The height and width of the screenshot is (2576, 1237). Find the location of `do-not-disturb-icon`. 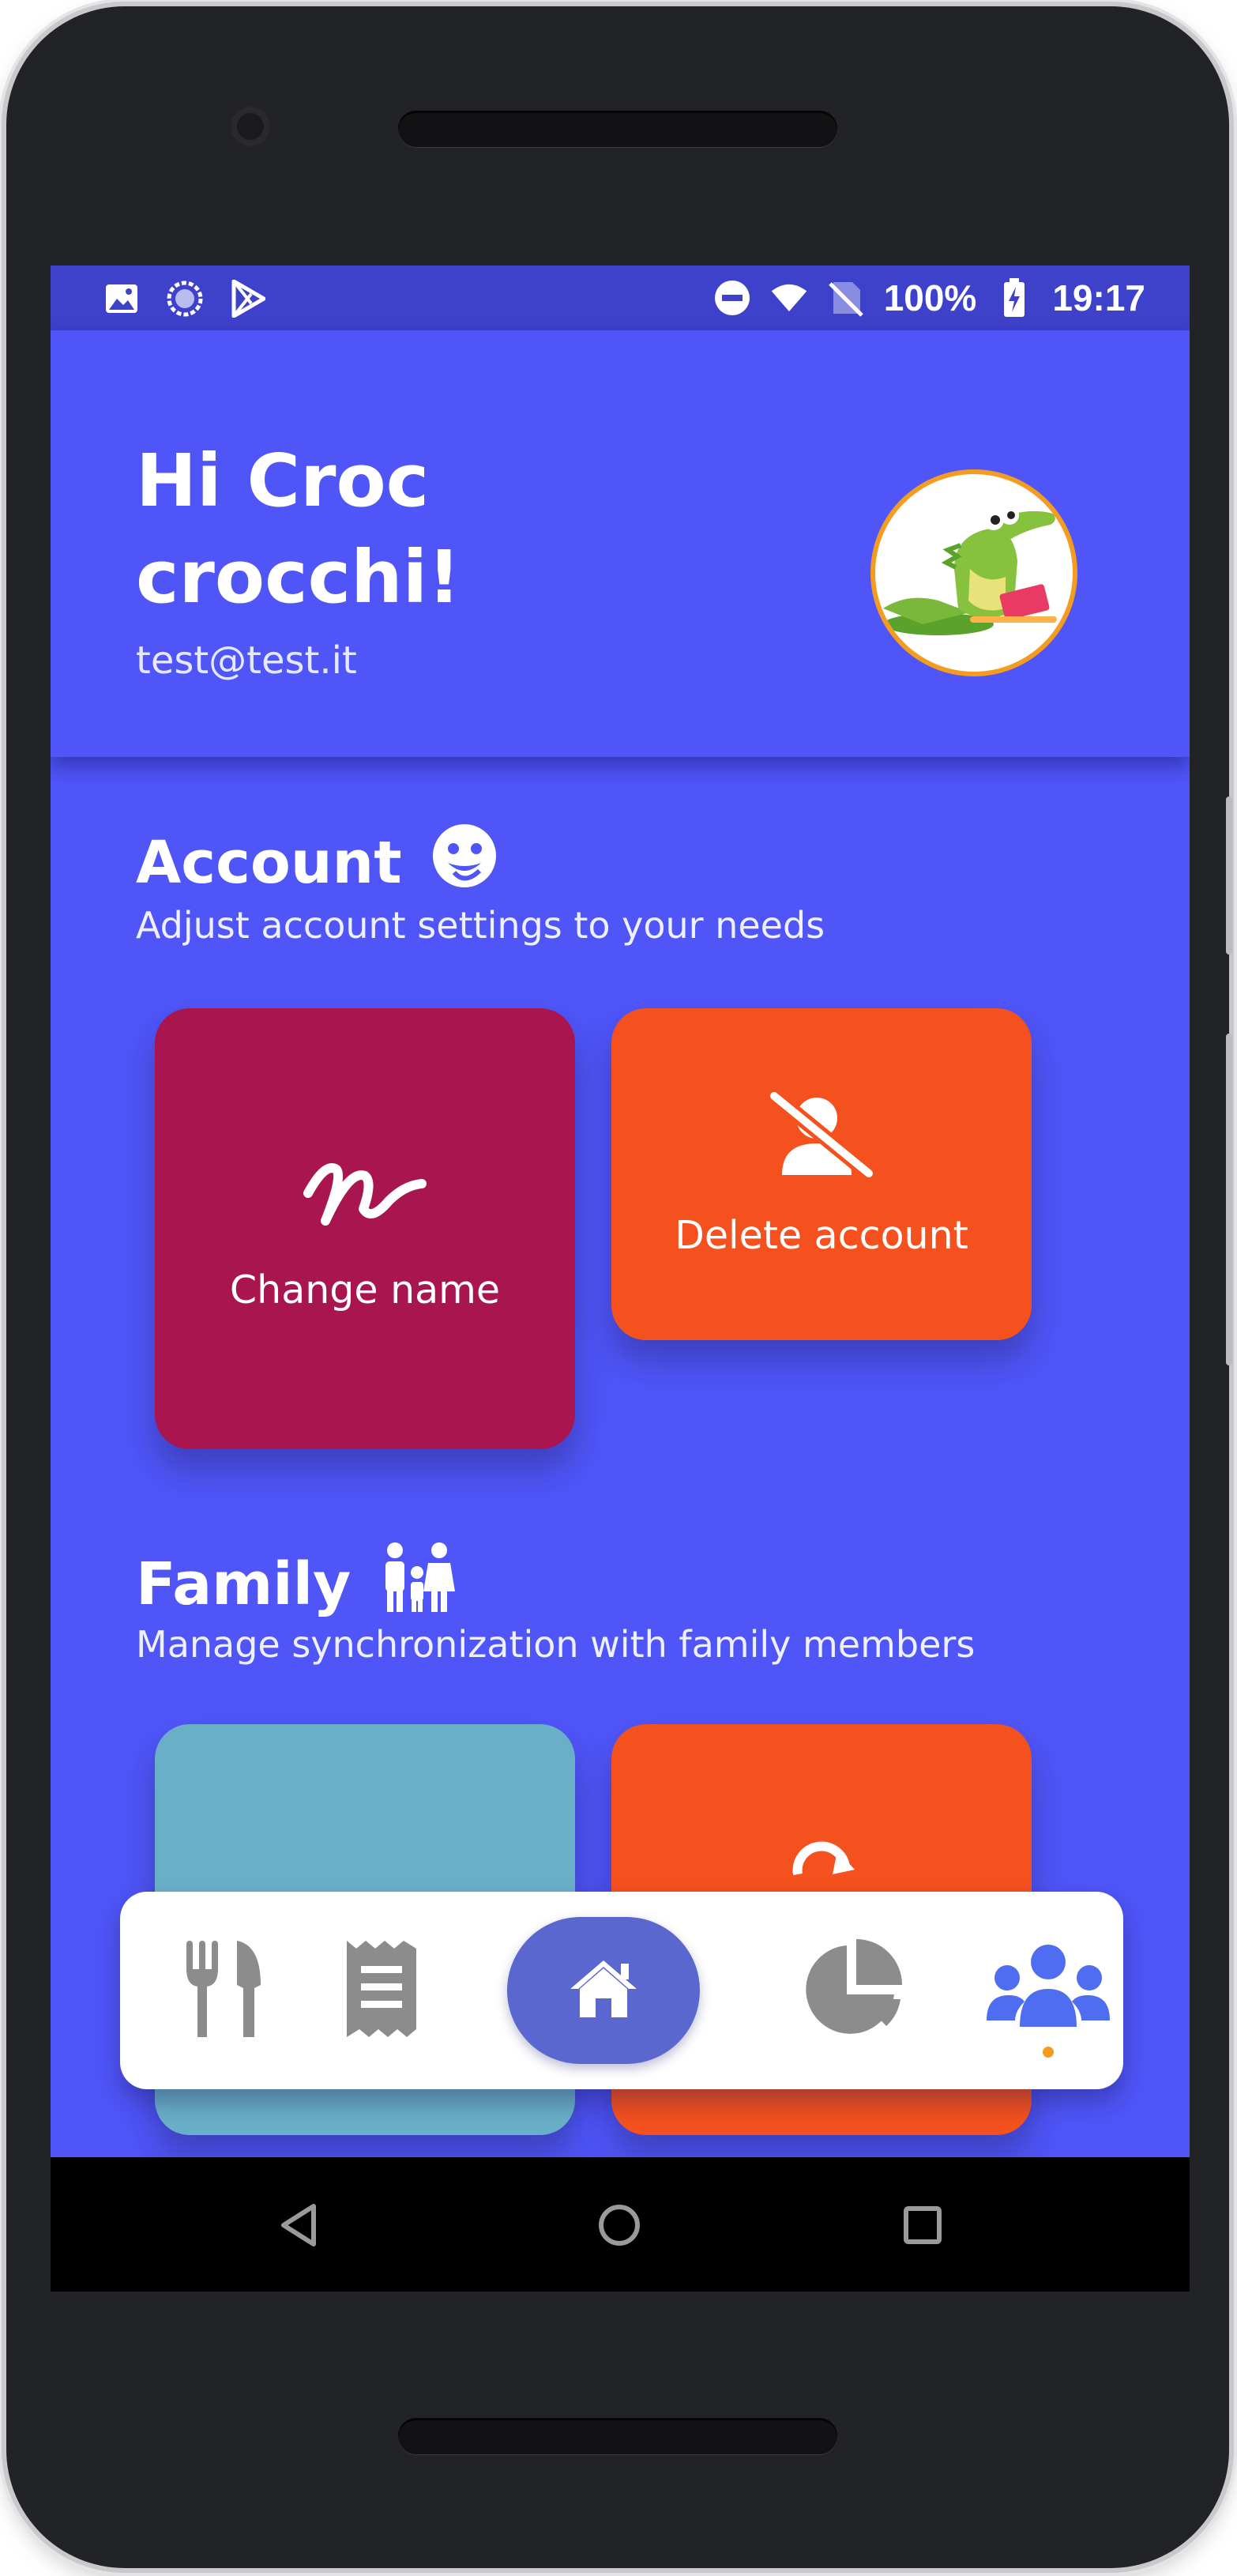

do-not-disturb-icon is located at coordinates (732, 298).